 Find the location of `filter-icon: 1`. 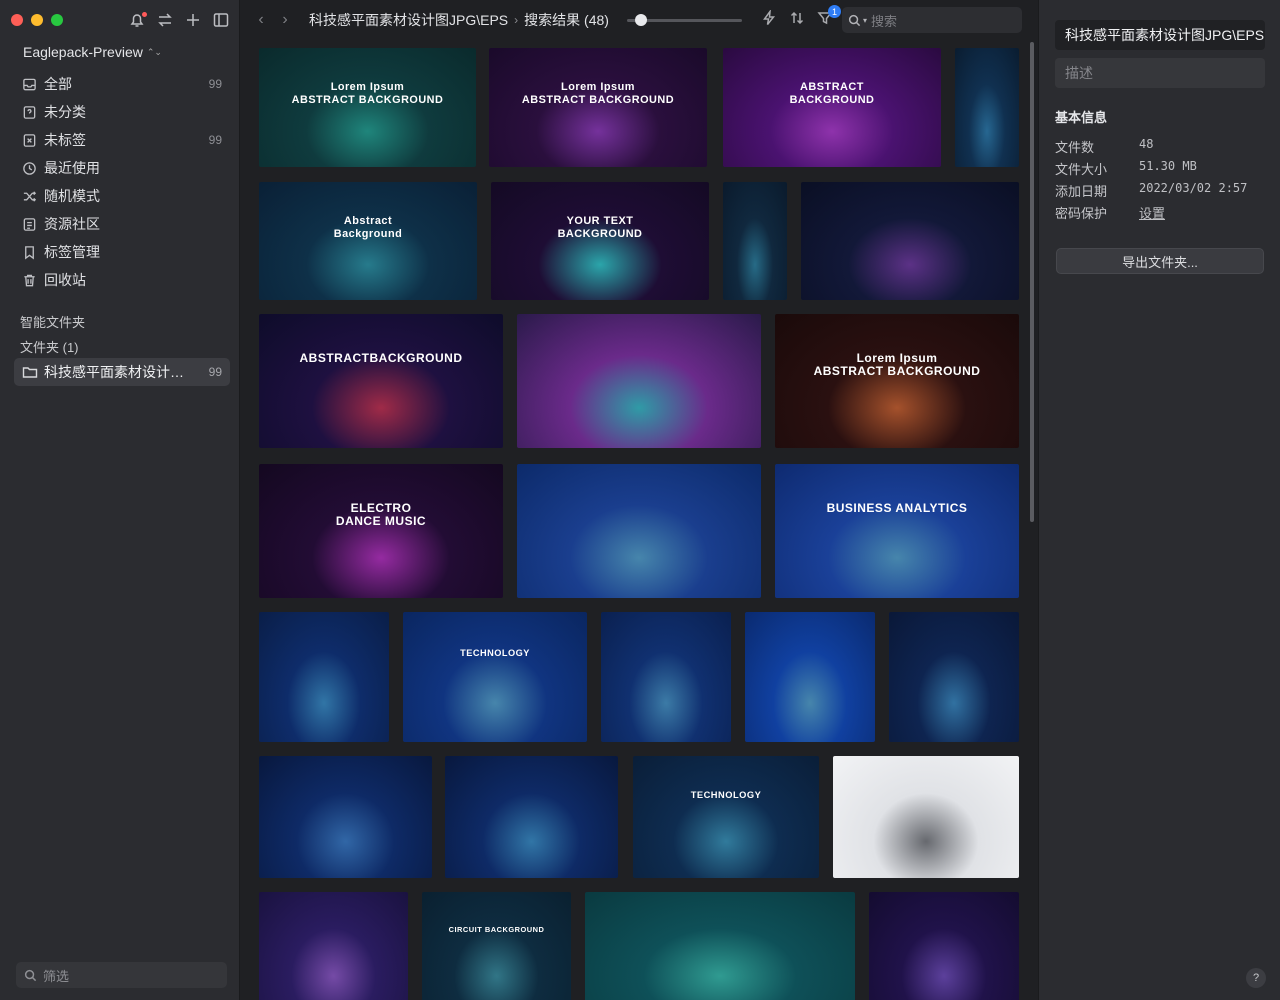

filter-icon: 1 is located at coordinates (829, 16).